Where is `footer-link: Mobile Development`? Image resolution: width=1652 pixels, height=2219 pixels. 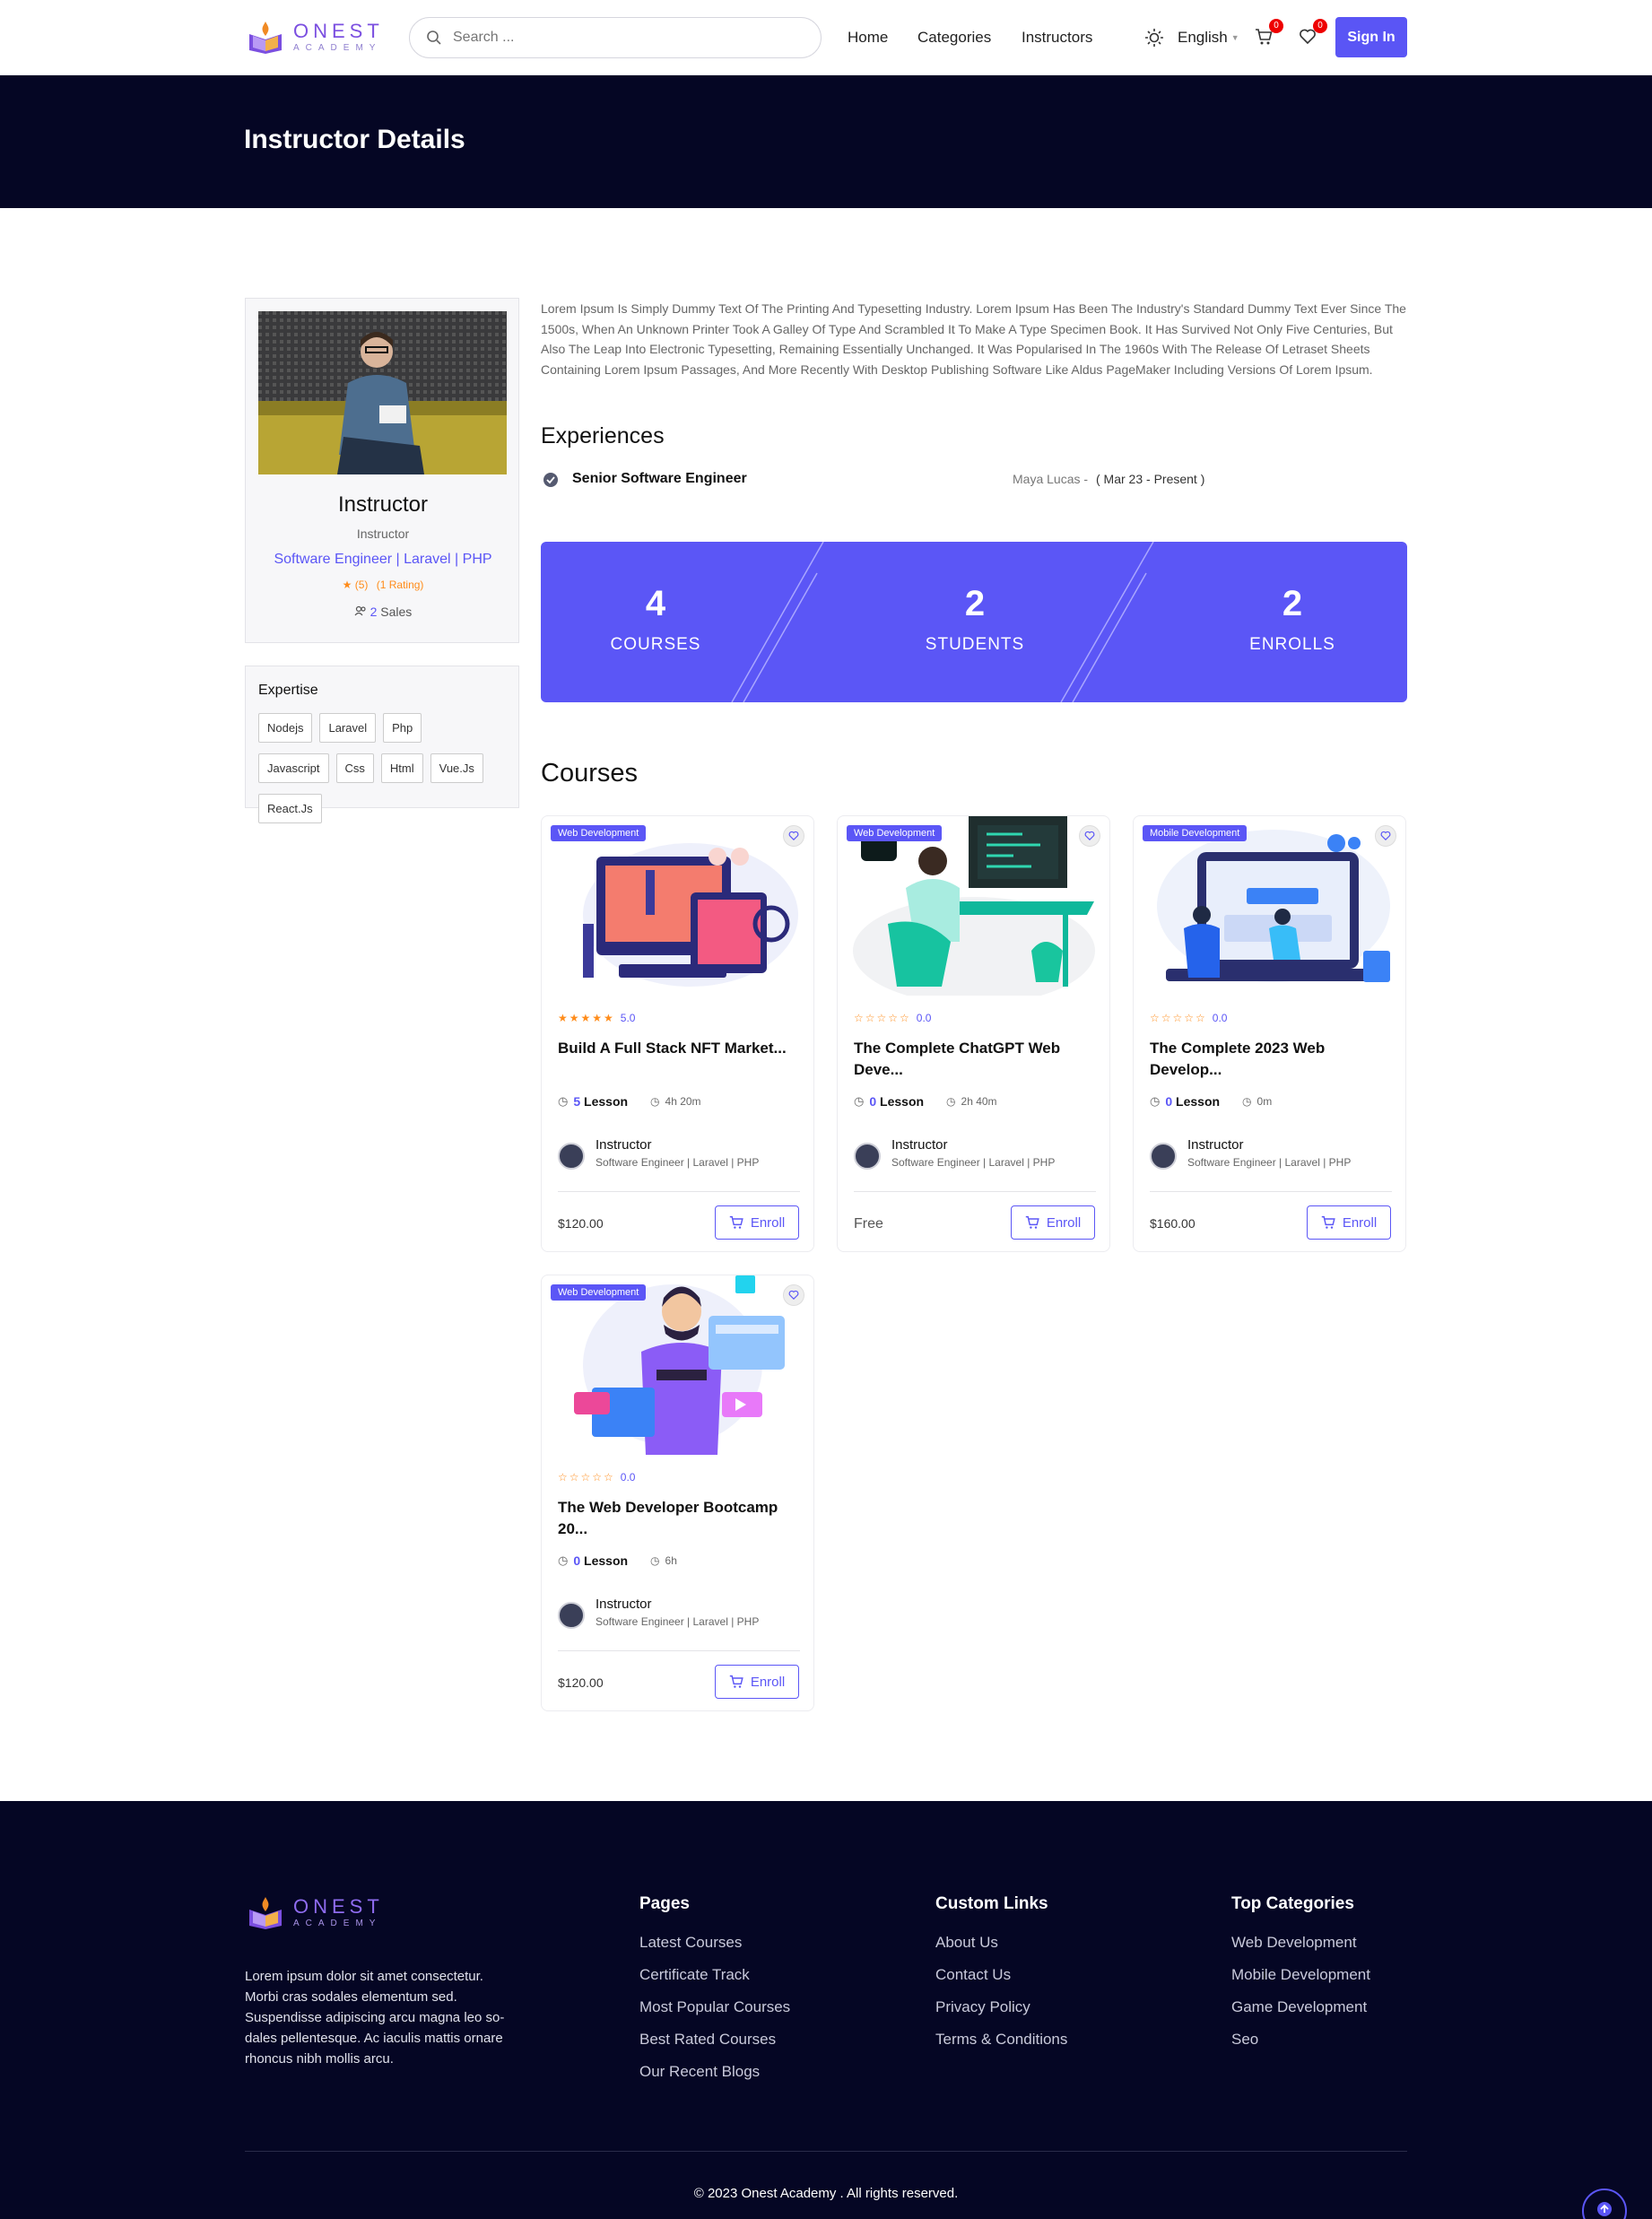
footer-link: Mobile Development is located at coordinates (1300, 1975).